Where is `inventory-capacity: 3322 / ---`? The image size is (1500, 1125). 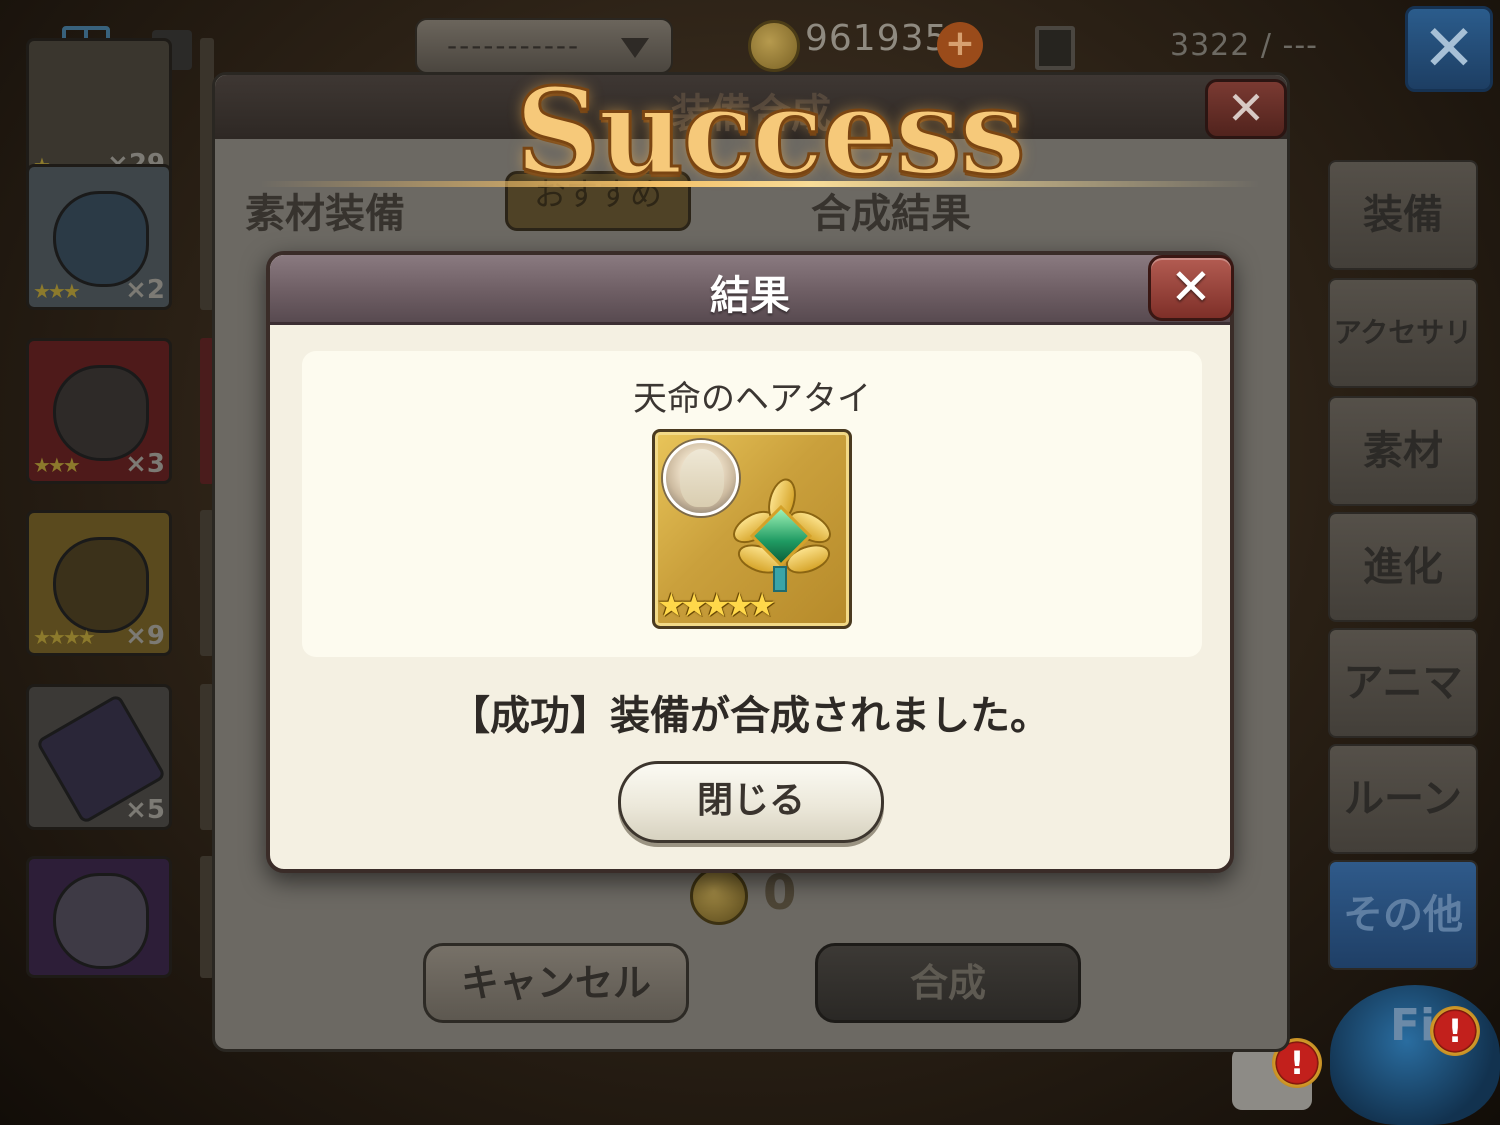
inventory-capacity: 3322 / --- is located at coordinates (1244, 45).